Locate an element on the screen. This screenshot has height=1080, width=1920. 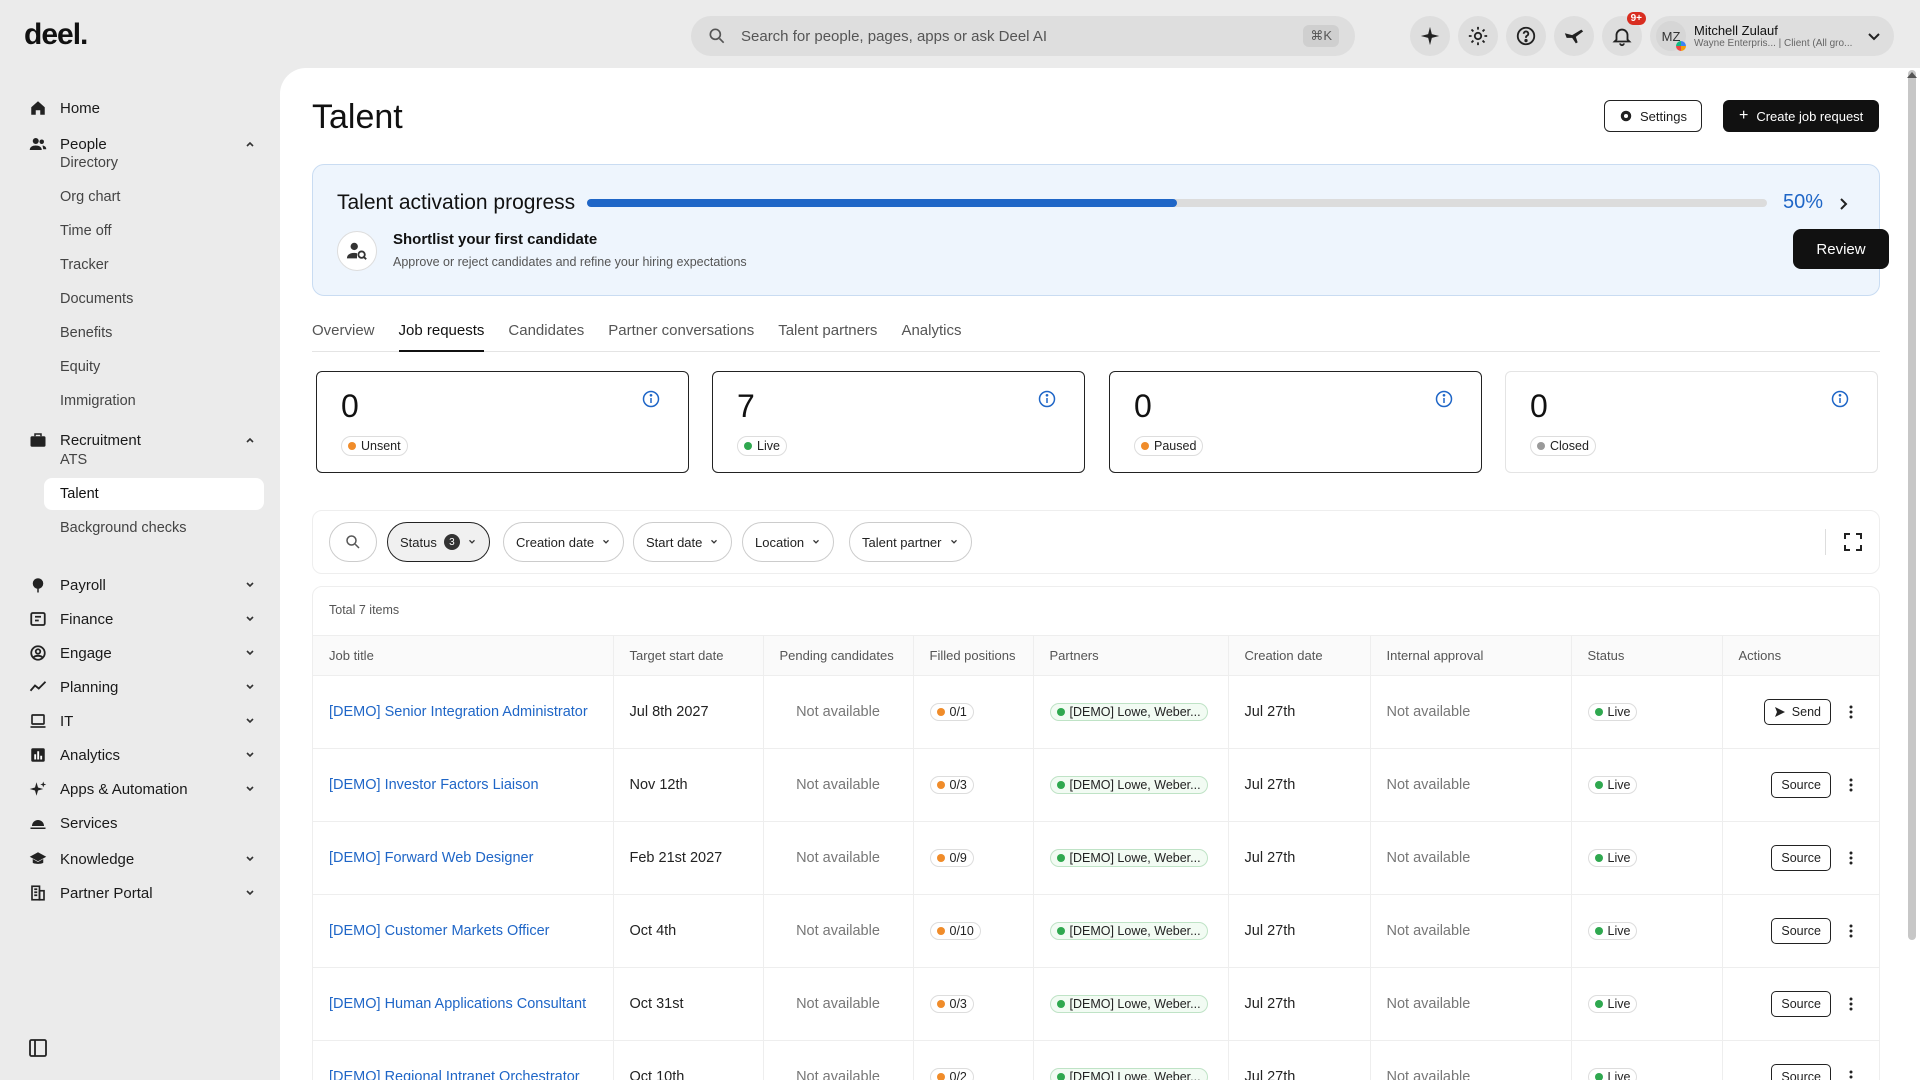
sidebar-item-ats: ATS is located at coordinates (154, 460).